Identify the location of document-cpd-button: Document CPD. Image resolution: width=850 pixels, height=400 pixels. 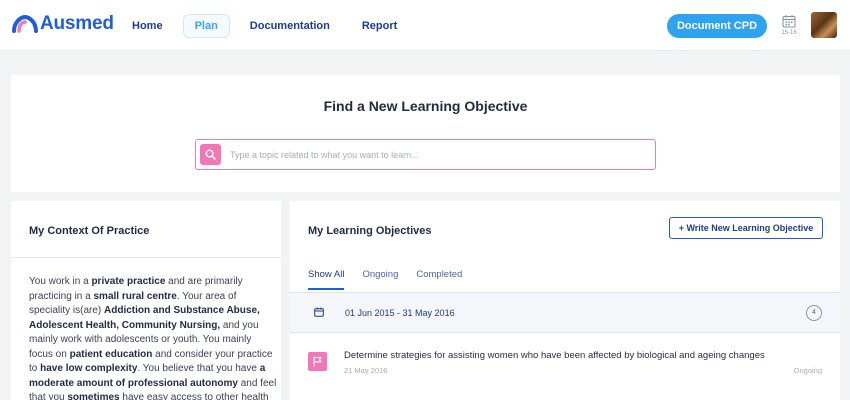
(717, 26).